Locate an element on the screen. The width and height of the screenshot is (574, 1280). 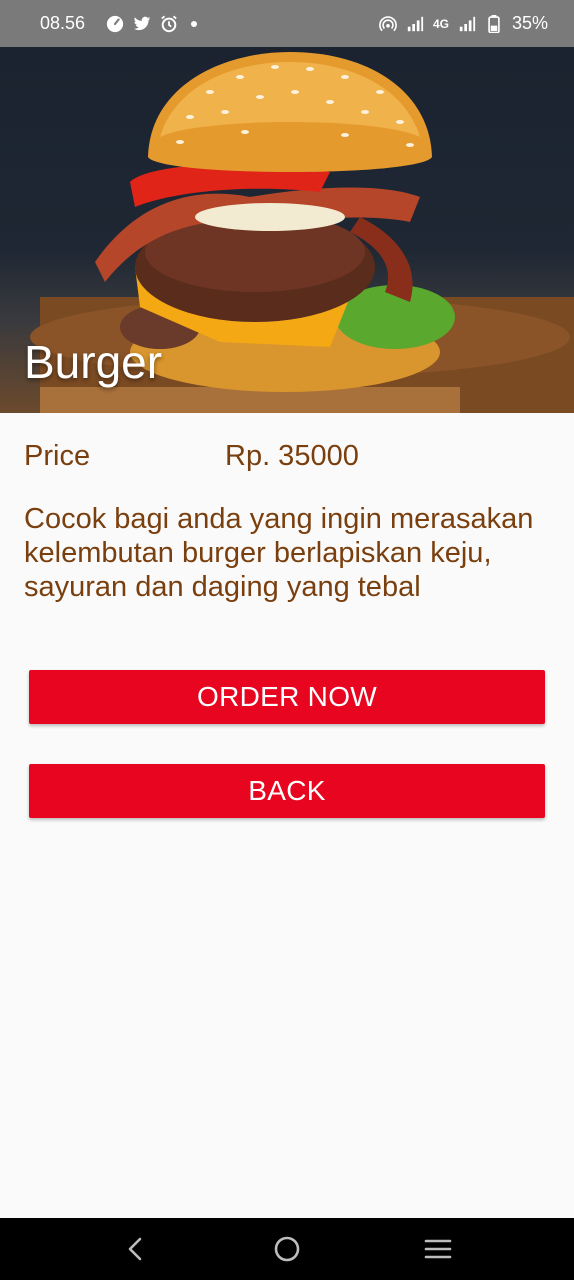
battery-percentage: 35% is located at coordinates (529, 23).